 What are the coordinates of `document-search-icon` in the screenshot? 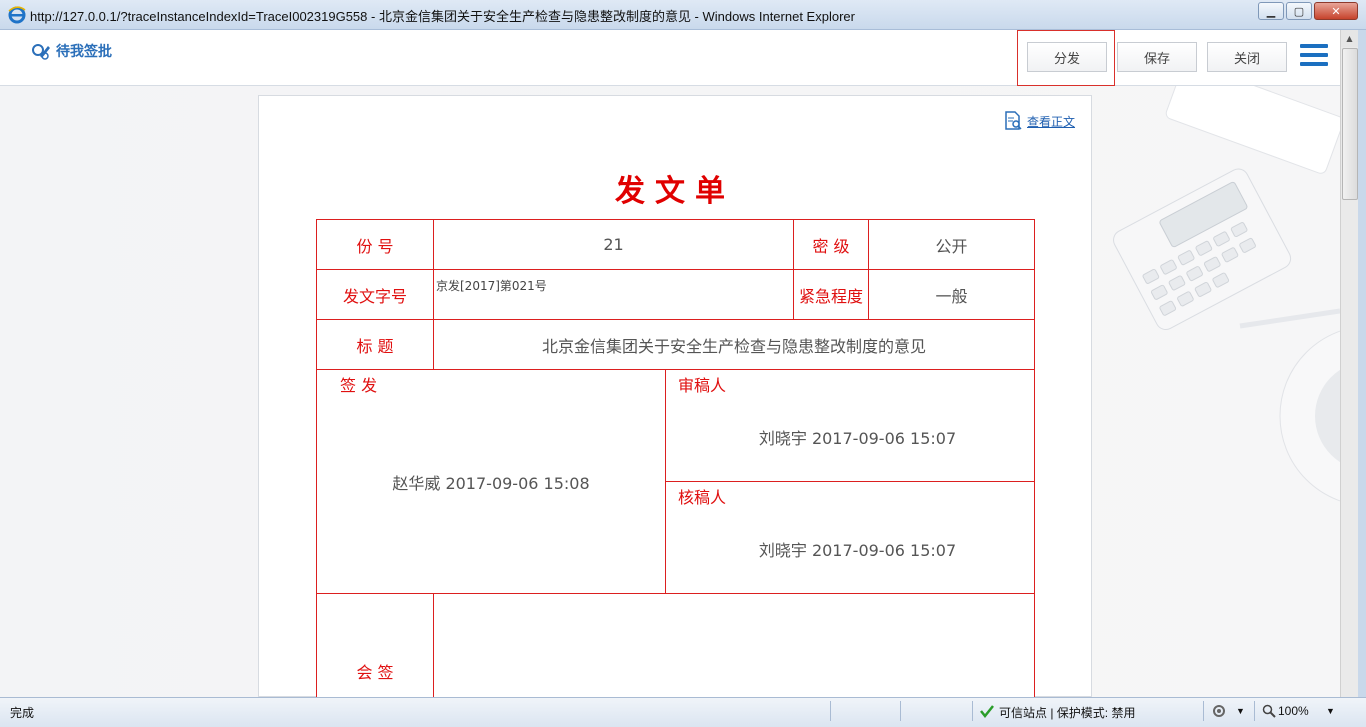 It's located at (1013, 121).